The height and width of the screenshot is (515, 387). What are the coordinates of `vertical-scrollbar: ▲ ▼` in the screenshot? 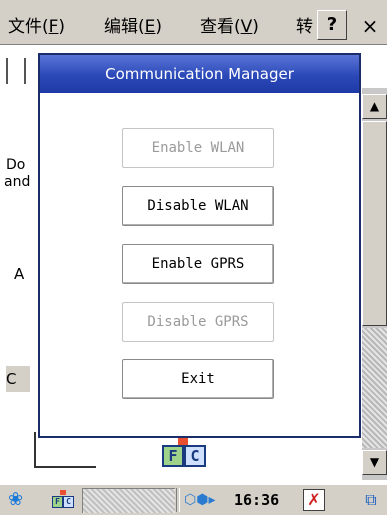 It's located at (374, 284).